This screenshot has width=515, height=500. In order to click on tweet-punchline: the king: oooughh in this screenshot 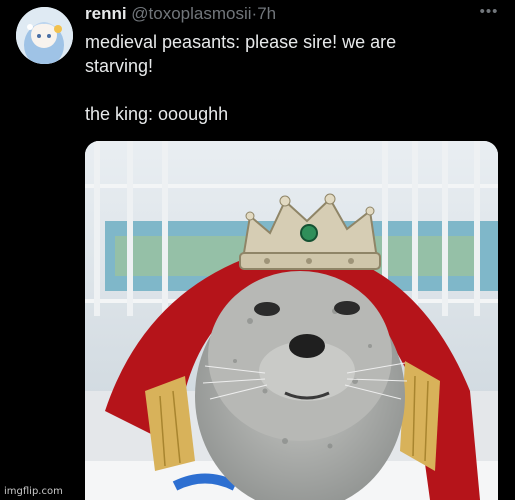, I will do `click(157, 114)`.